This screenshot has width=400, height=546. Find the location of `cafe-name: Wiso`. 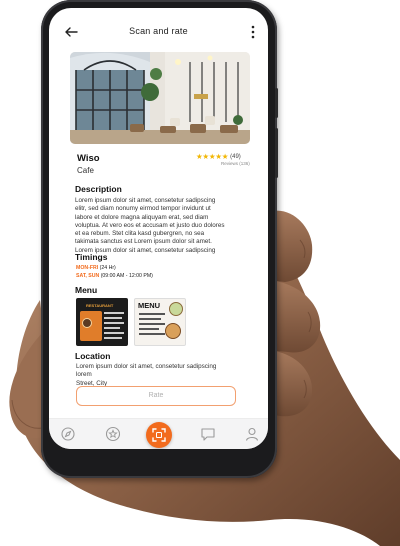

cafe-name: Wiso is located at coordinates (88, 158).